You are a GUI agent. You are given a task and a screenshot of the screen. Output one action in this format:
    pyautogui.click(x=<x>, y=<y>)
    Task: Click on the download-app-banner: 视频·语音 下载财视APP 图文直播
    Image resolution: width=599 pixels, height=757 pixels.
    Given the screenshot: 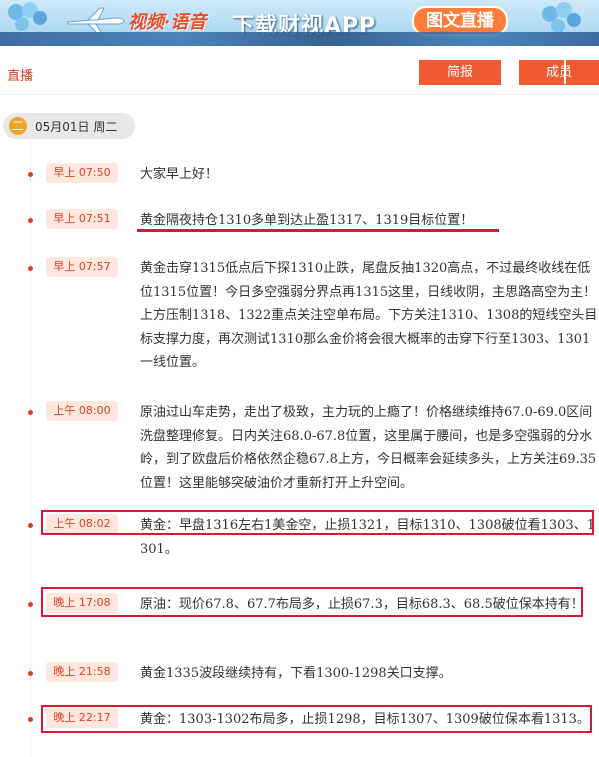 What is the action you would take?
    pyautogui.click(x=299, y=23)
    